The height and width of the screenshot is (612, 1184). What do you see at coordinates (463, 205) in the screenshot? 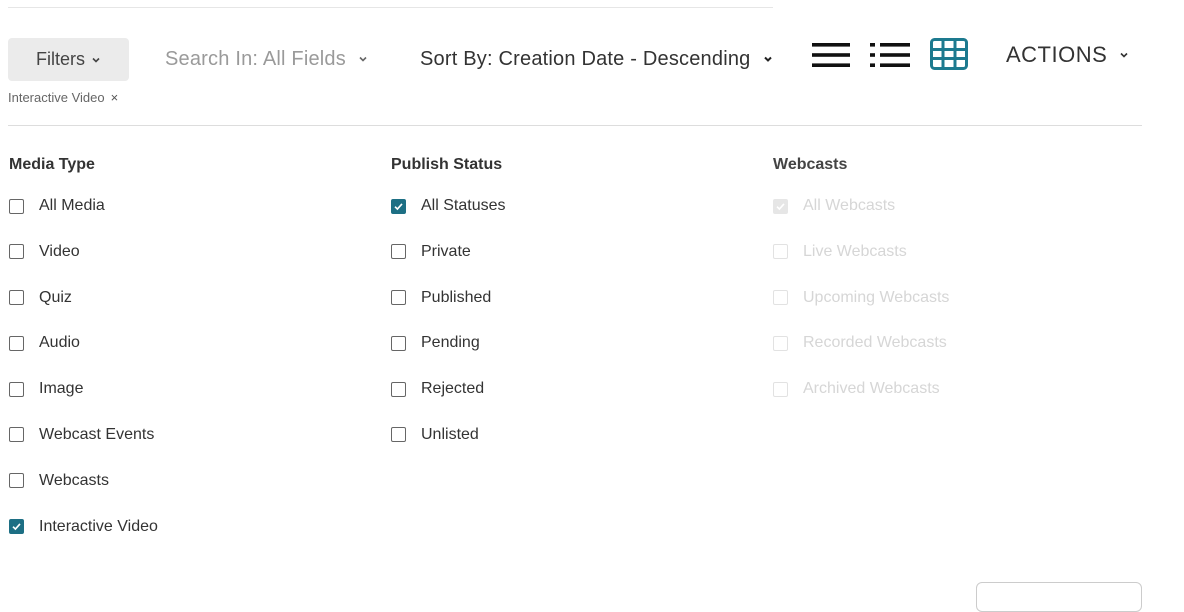
I see `filter-option-label: All Statuses` at bounding box center [463, 205].